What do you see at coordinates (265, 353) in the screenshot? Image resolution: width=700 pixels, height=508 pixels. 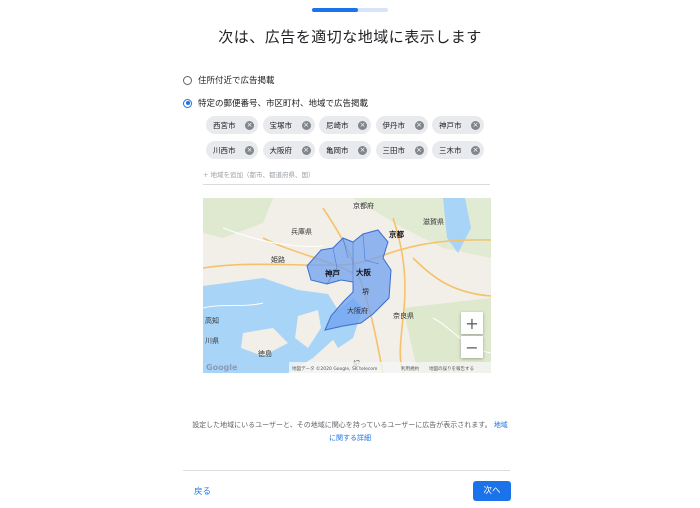 I see `map-label-tokushima: 徳島` at bounding box center [265, 353].